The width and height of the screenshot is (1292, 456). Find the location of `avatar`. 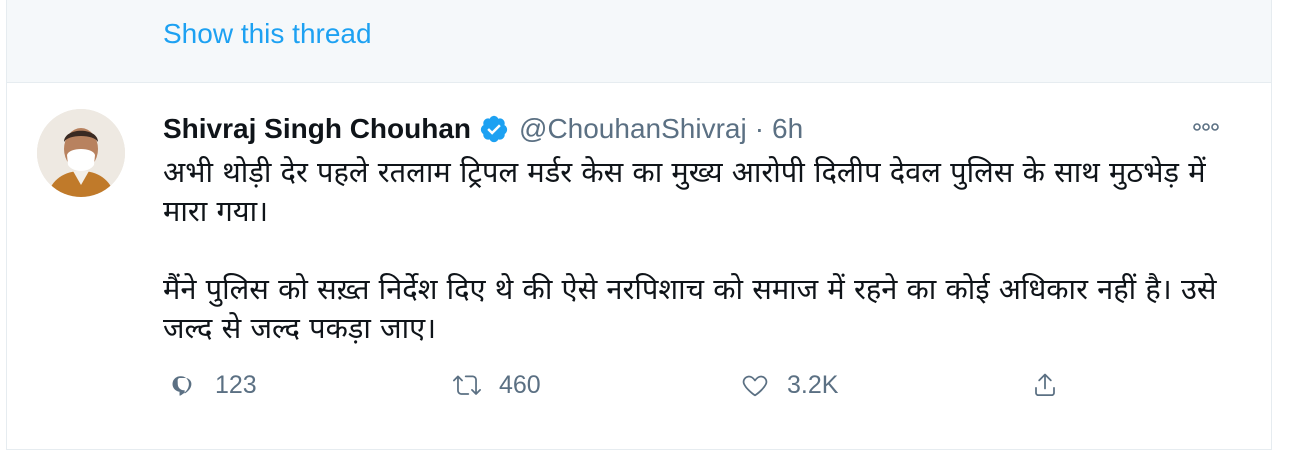

avatar is located at coordinates (81, 153).